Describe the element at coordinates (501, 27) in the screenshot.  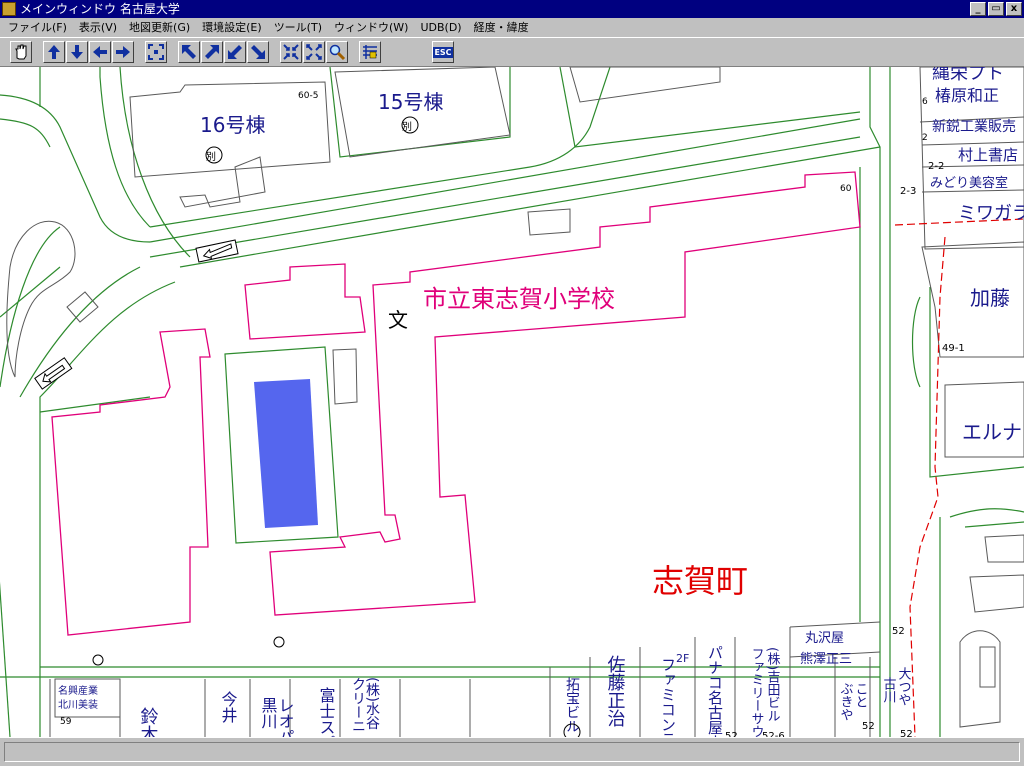
I see `menu-lonlat: 経度・緯度` at that location.